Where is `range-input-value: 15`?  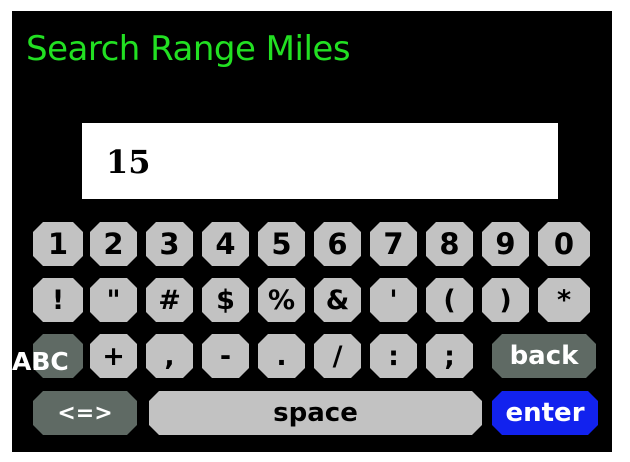 range-input-value: 15 is located at coordinates (128, 162).